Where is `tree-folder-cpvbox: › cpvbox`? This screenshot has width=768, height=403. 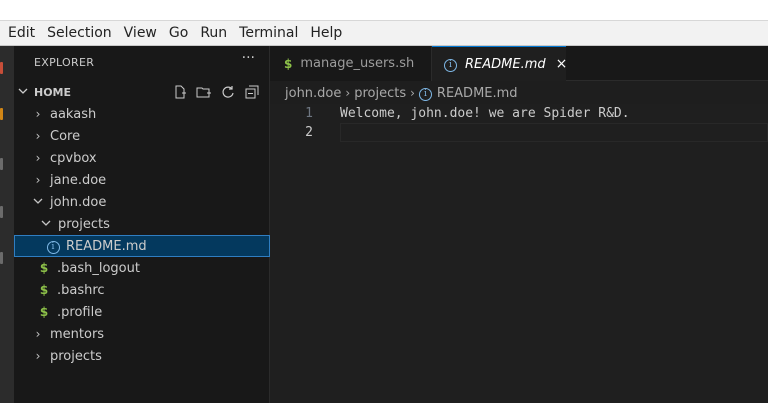
tree-folder-cpvbox: › cpvbox is located at coordinates (142, 158).